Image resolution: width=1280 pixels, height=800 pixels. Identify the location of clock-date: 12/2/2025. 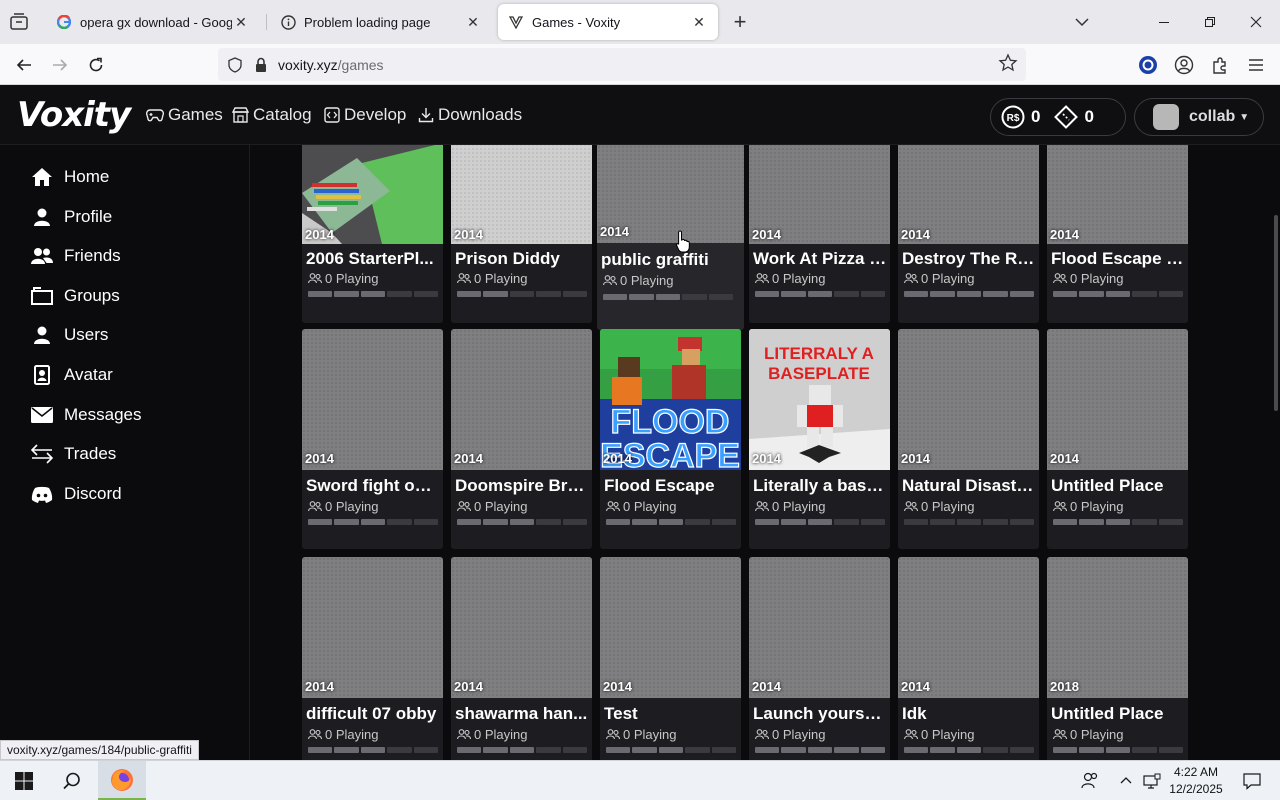
(1196, 789).